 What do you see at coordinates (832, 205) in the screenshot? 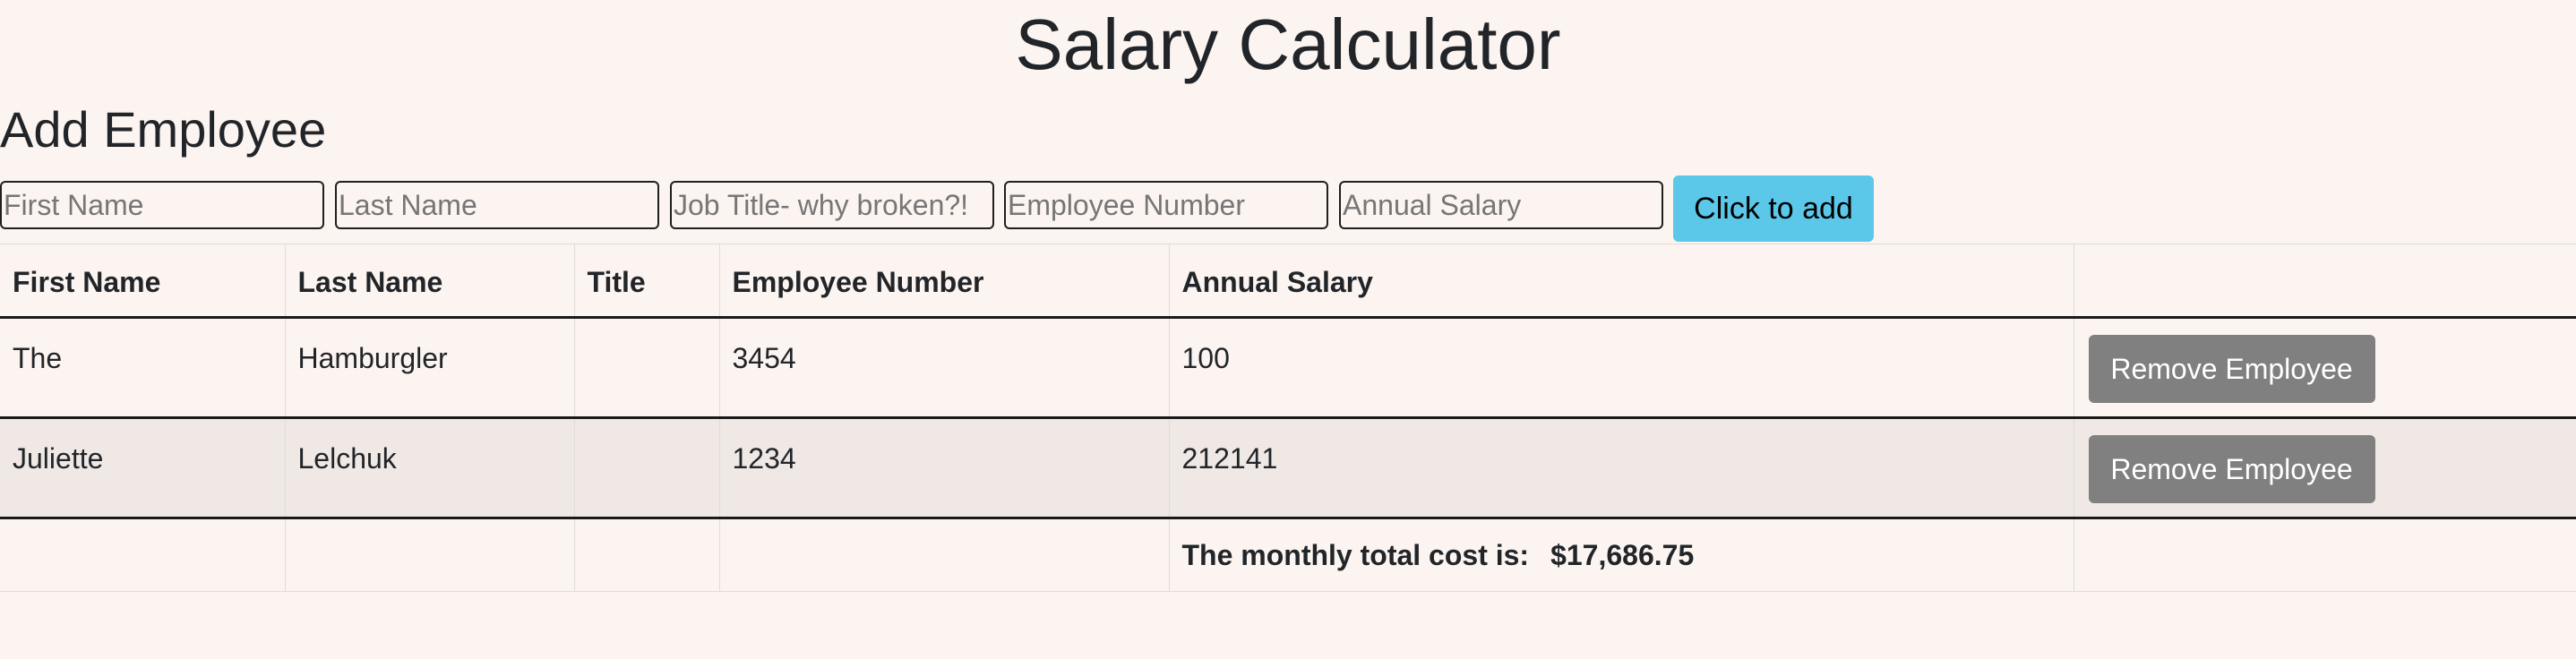
I see `job-title-input` at bounding box center [832, 205].